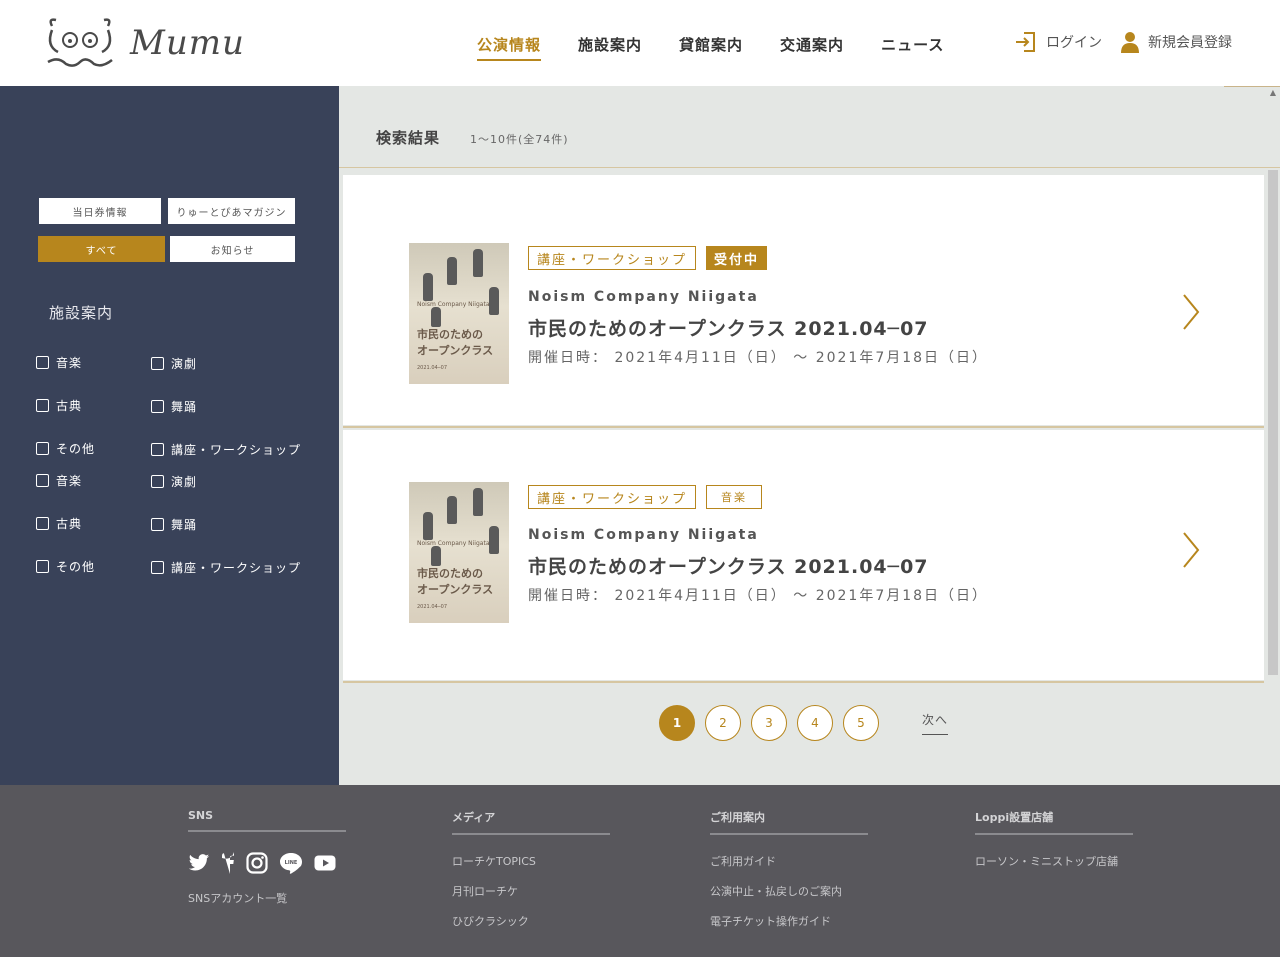 The height and width of the screenshot is (957, 1280). Describe the element at coordinates (81, 313) in the screenshot. I see `facility-heading: 施設案内` at that location.